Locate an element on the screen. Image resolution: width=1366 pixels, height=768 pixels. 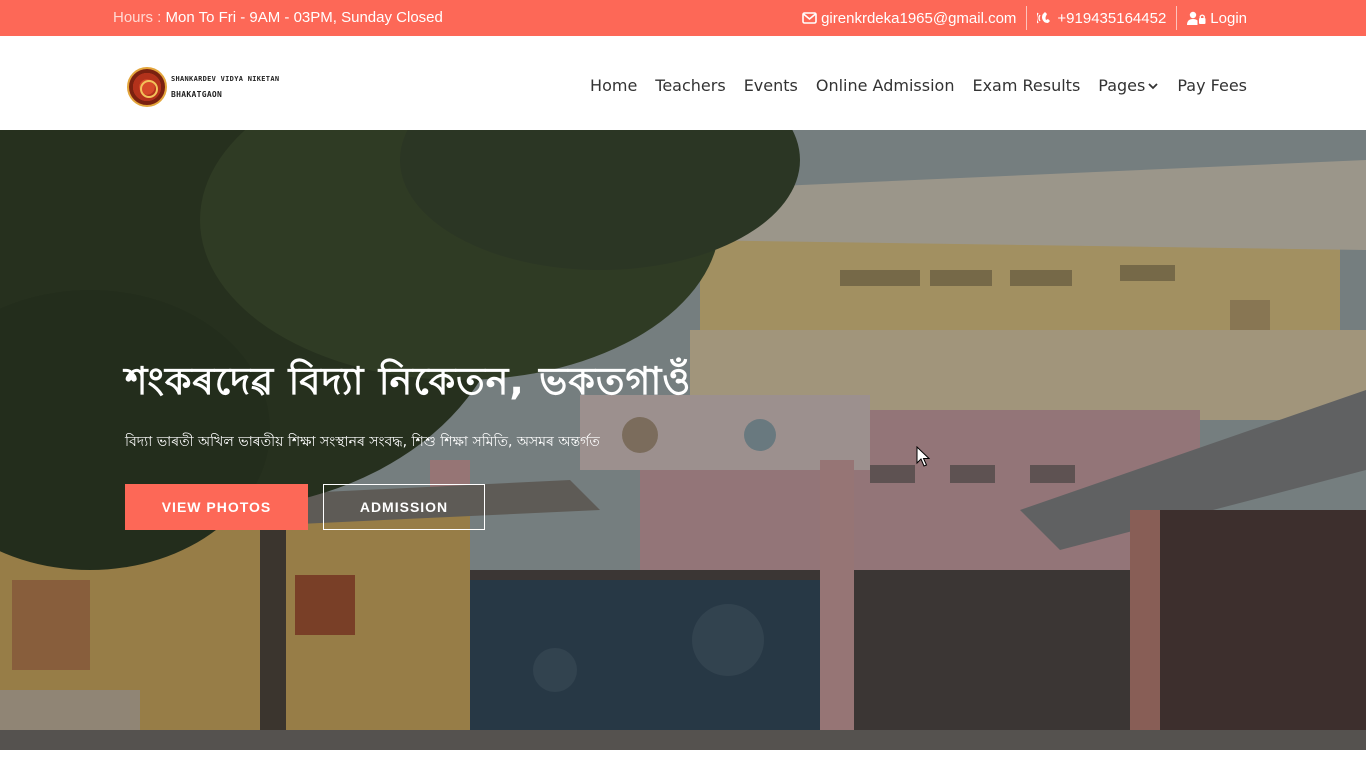
admission-button: ADMISSION is located at coordinates (404, 507).